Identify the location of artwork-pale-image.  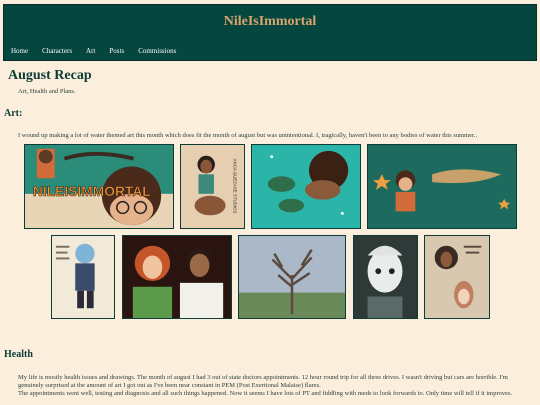
(385, 277).